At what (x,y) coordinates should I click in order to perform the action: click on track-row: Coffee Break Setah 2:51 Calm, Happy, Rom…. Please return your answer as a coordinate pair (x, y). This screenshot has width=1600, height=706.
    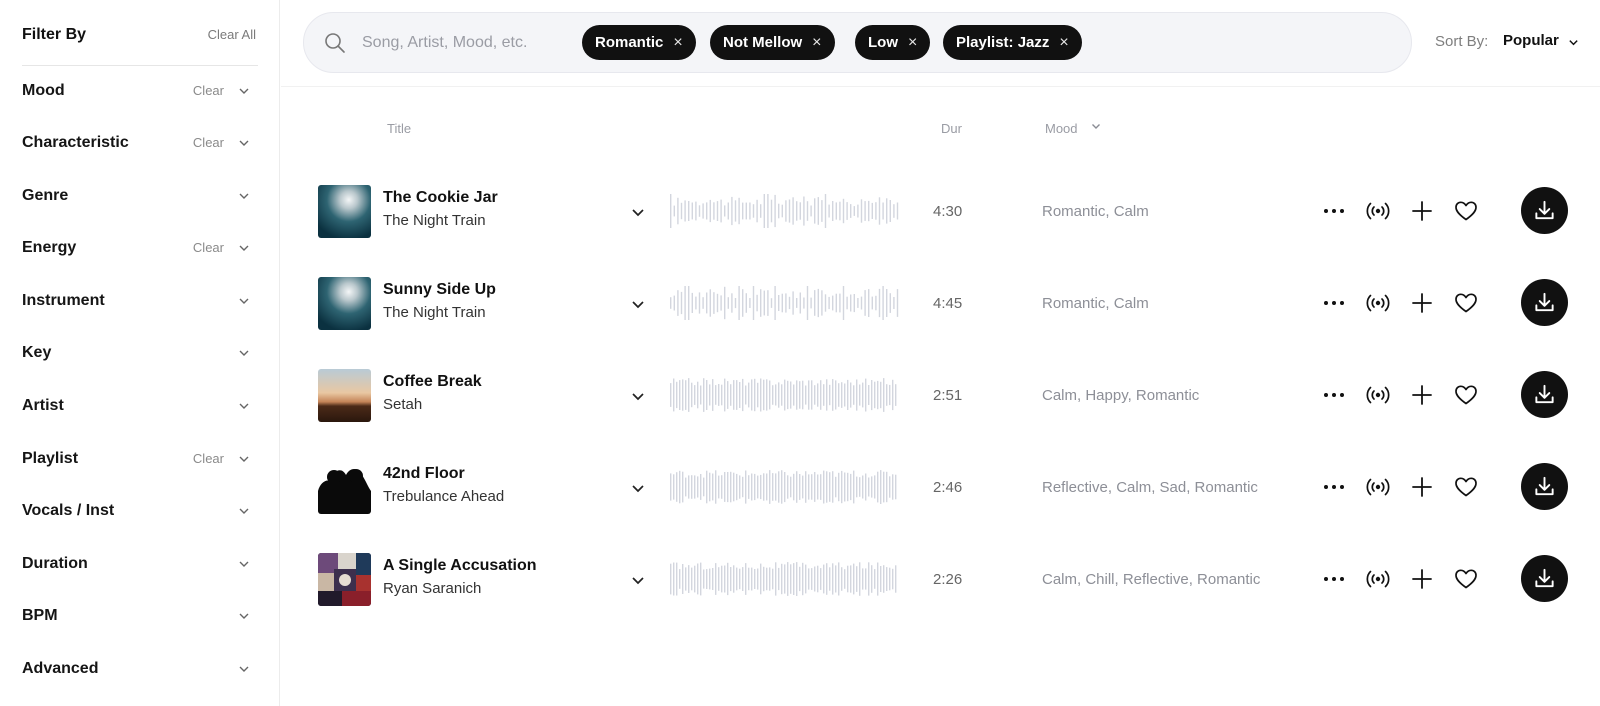
    Looking at the image, I should click on (940, 395).